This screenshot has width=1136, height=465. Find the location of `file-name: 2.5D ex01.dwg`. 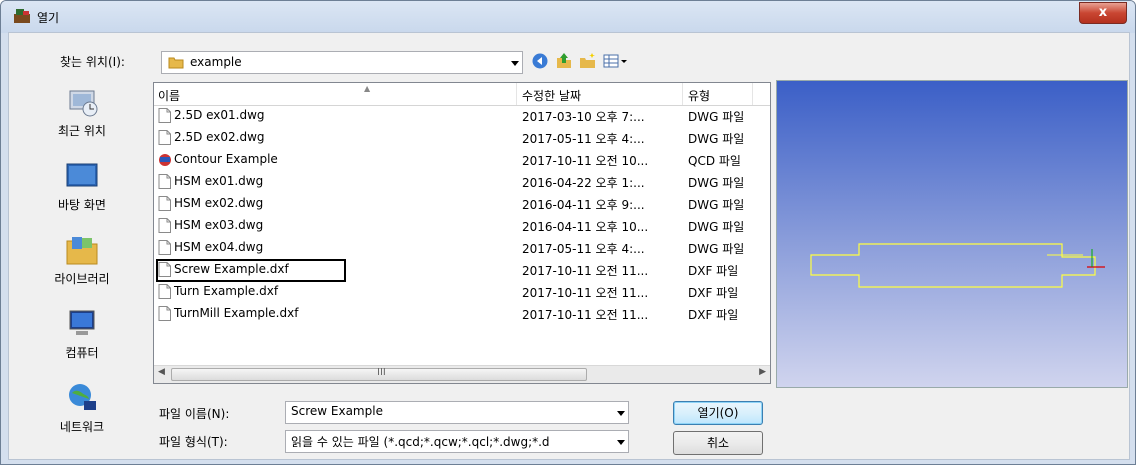

file-name: 2.5D ex01.dwg is located at coordinates (211, 115).